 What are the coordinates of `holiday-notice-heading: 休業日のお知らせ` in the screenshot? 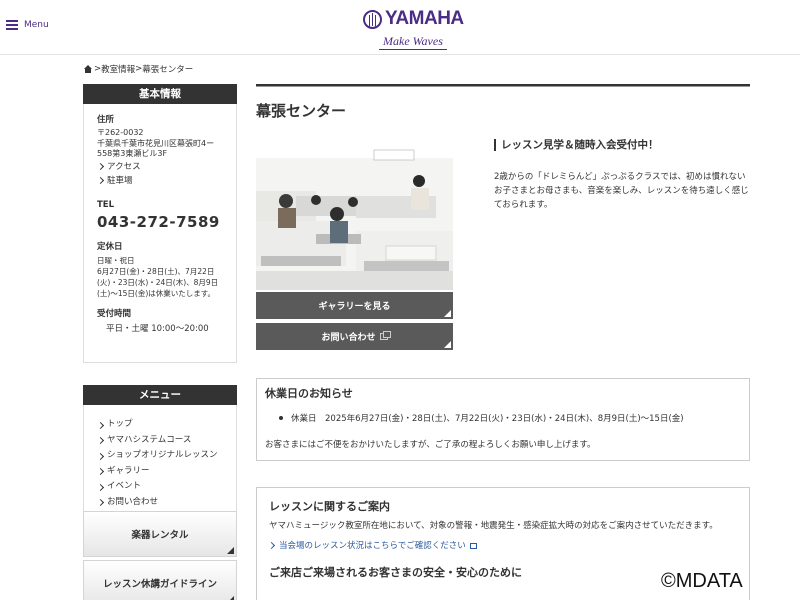 It's located at (309, 393).